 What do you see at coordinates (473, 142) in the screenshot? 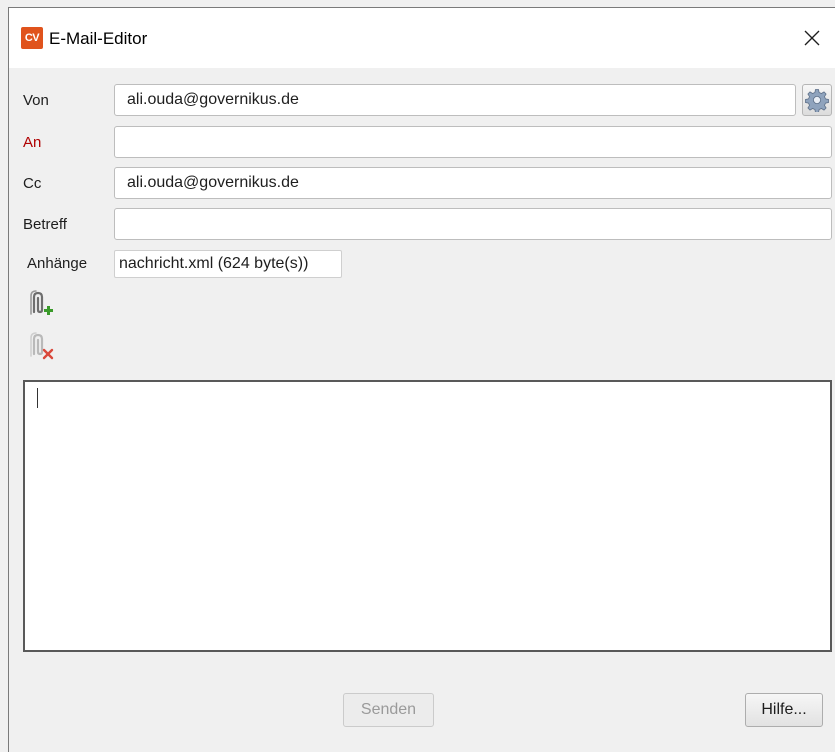
I see `to-field` at bounding box center [473, 142].